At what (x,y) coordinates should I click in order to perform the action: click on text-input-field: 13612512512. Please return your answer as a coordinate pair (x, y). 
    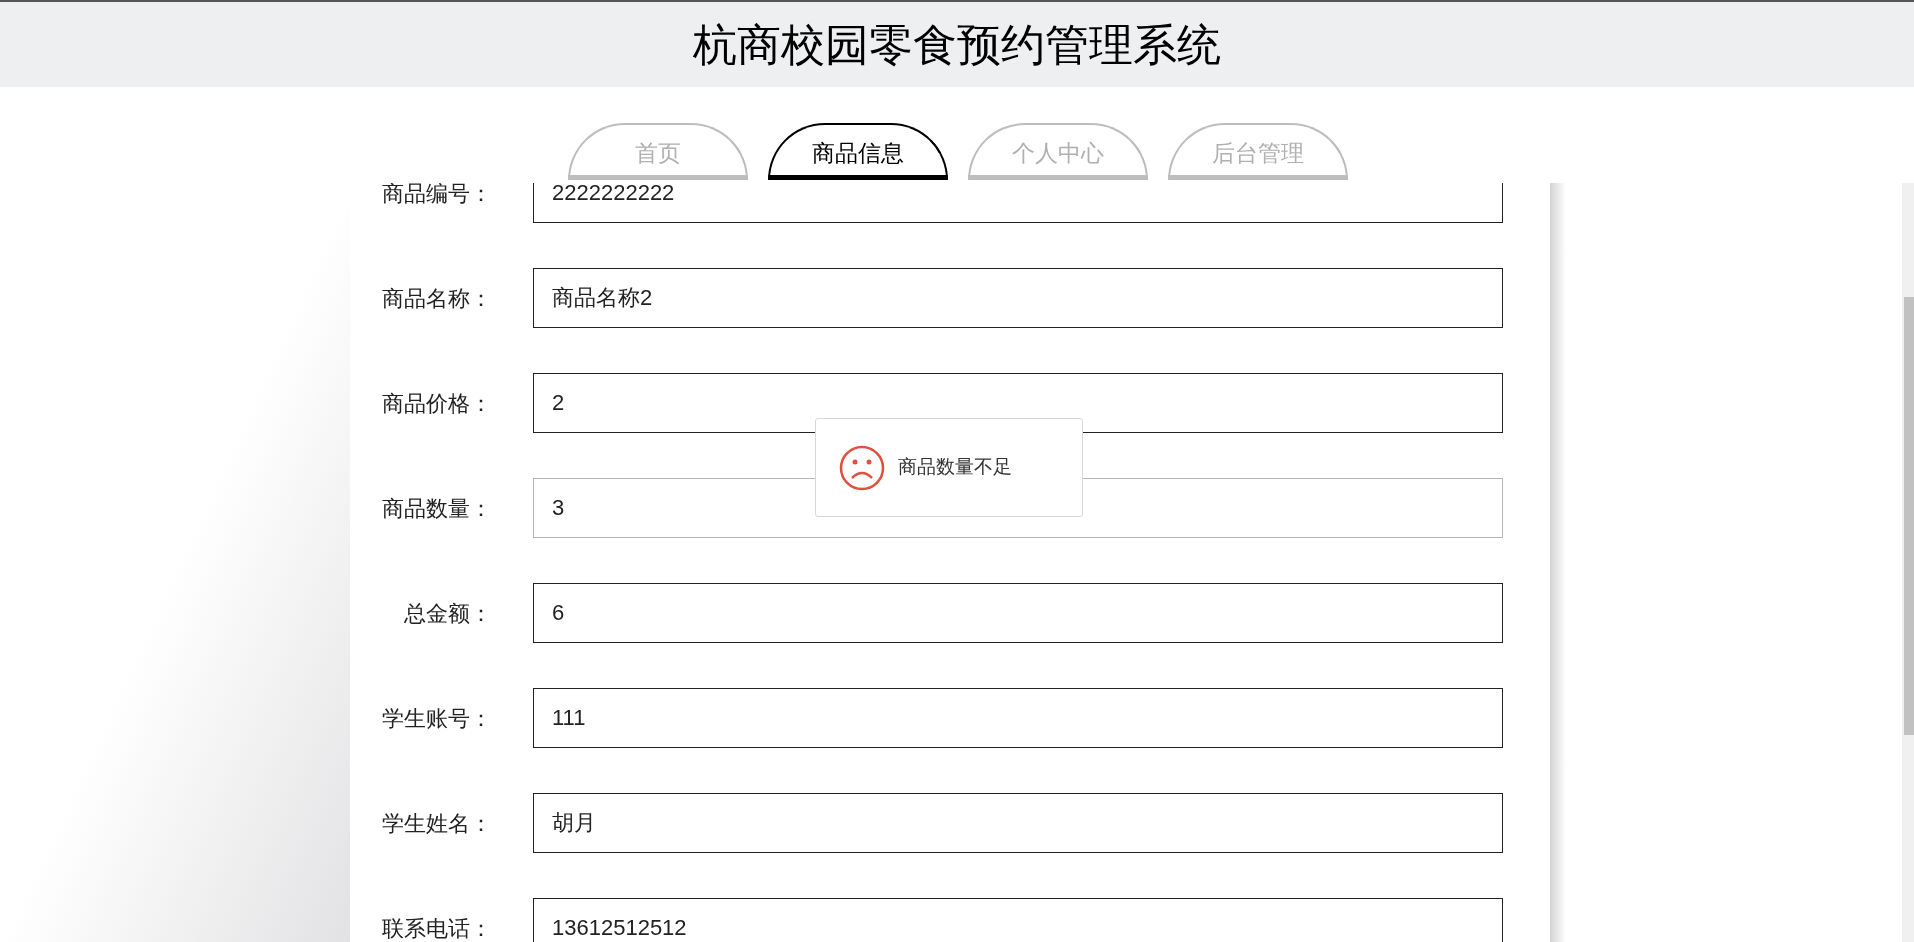
    Looking at the image, I should click on (1018, 920).